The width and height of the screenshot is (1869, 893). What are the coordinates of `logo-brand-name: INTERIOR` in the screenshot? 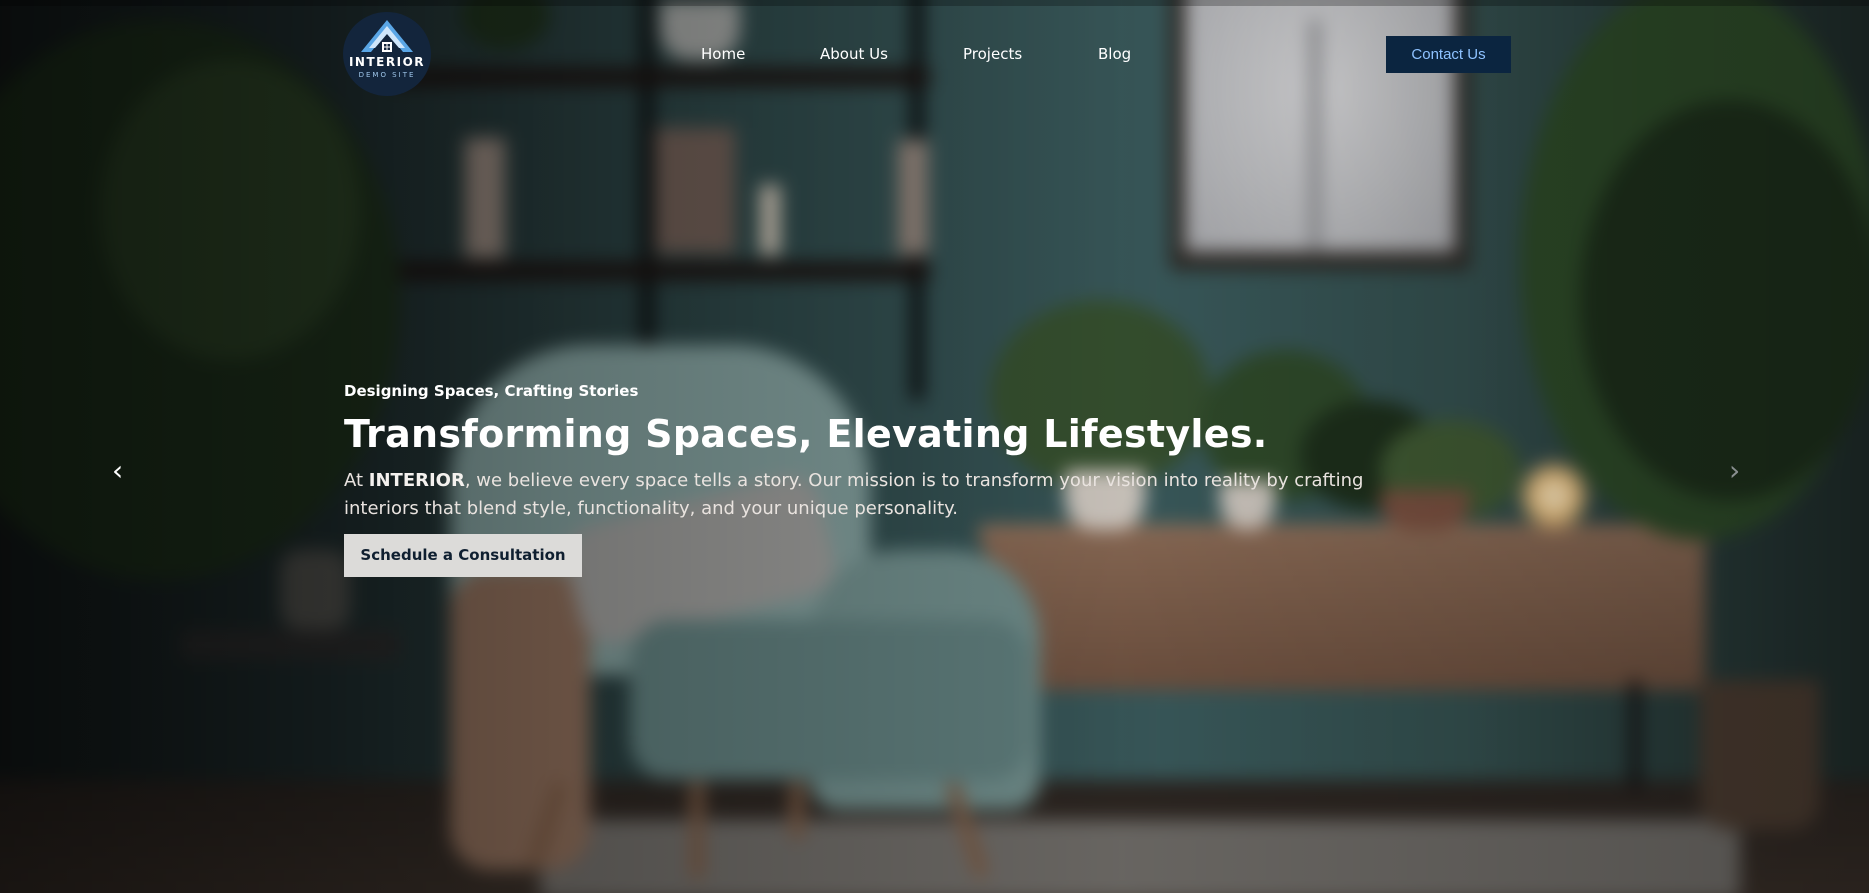 It's located at (387, 62).